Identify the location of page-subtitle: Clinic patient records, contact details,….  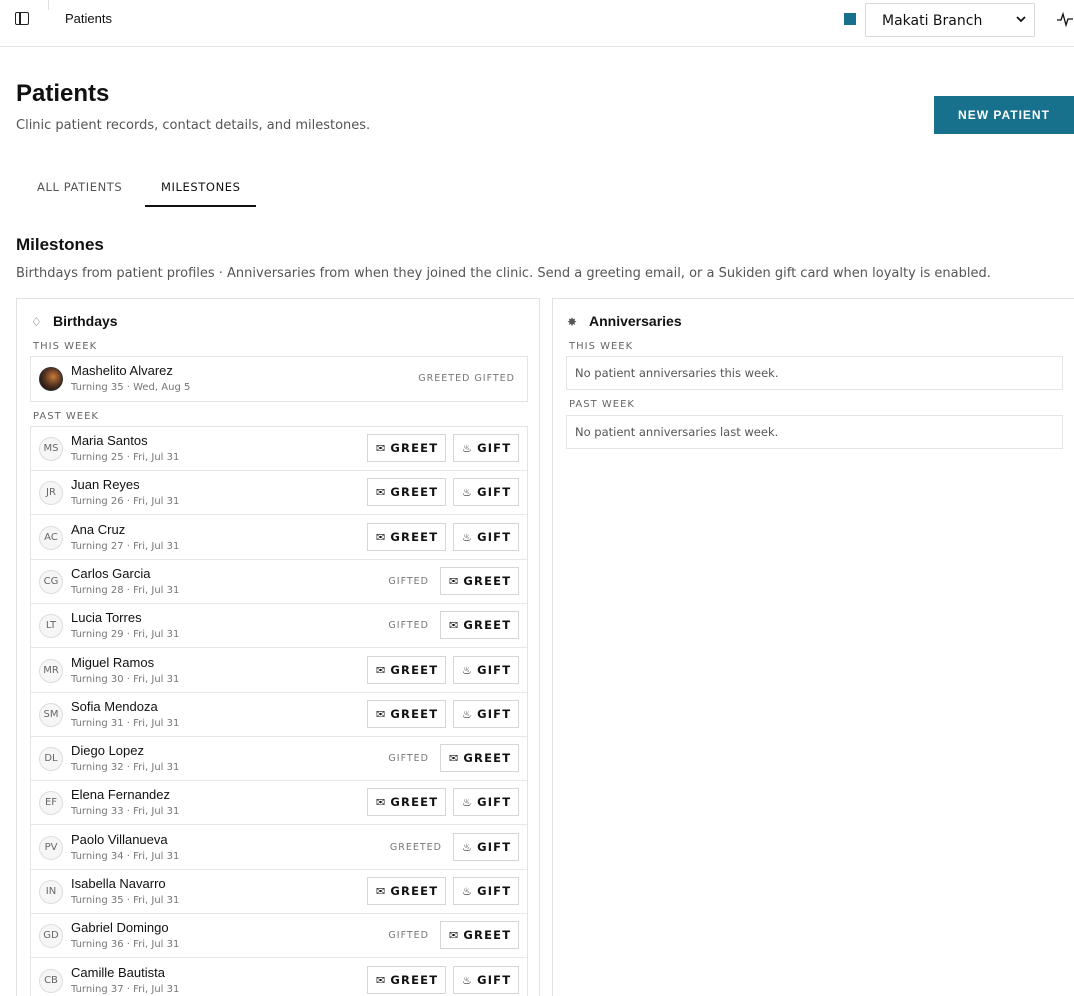
(193, 125).